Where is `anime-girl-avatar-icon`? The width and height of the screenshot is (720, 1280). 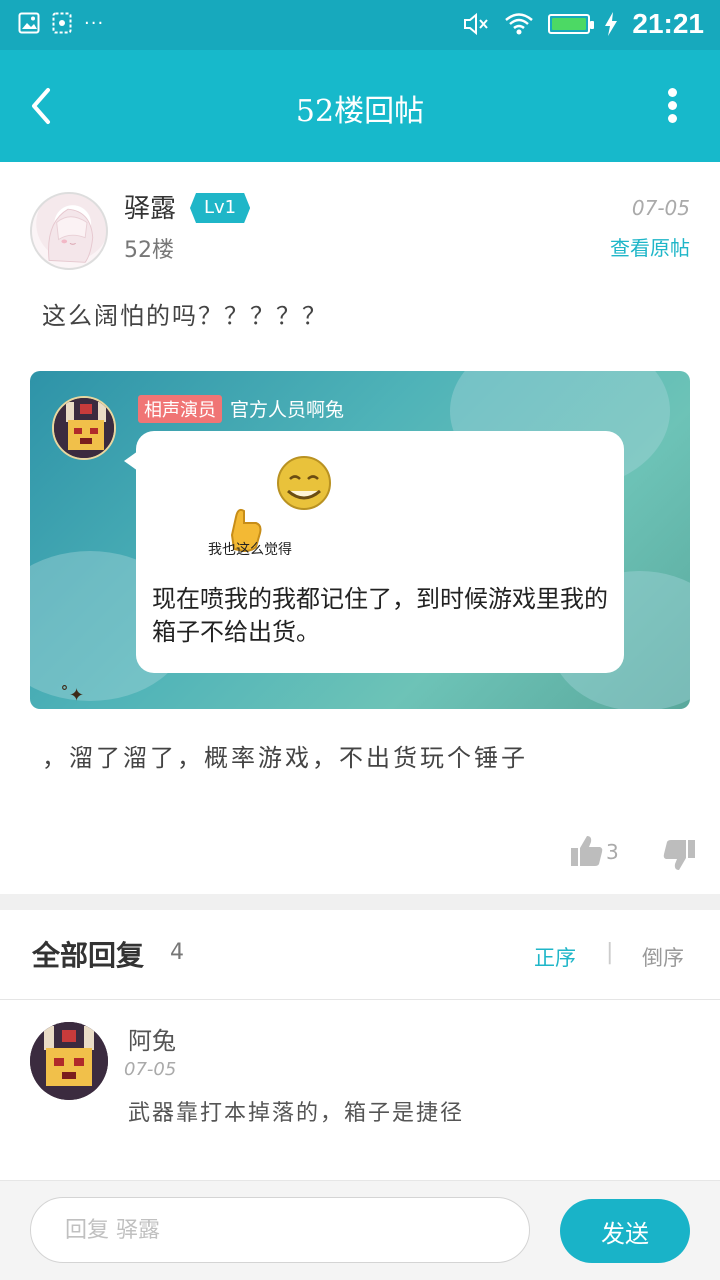 anime-girl-avatar-icon is located at coordinates (71, 235).